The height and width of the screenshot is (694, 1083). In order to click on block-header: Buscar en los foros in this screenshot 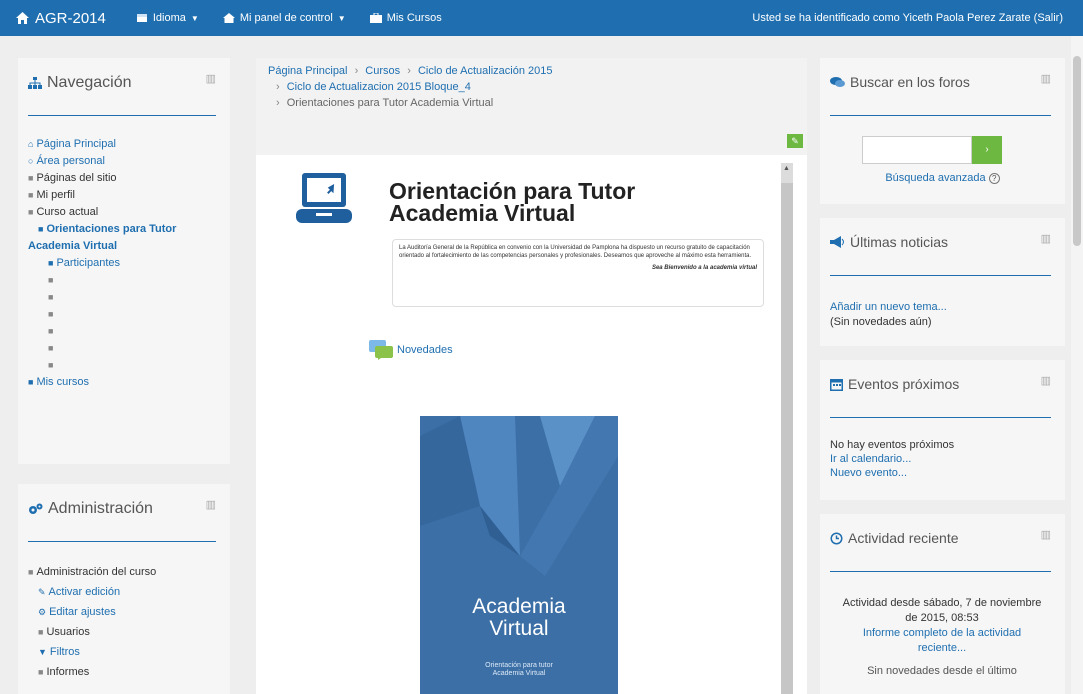, I will do `click(900, 82)`.